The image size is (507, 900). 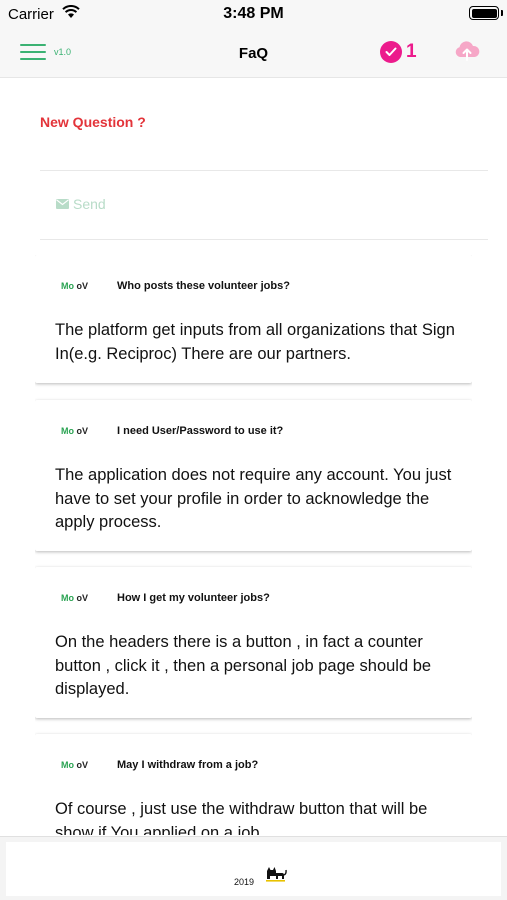 I want to click on input-underline, so click(x=264, y=170).